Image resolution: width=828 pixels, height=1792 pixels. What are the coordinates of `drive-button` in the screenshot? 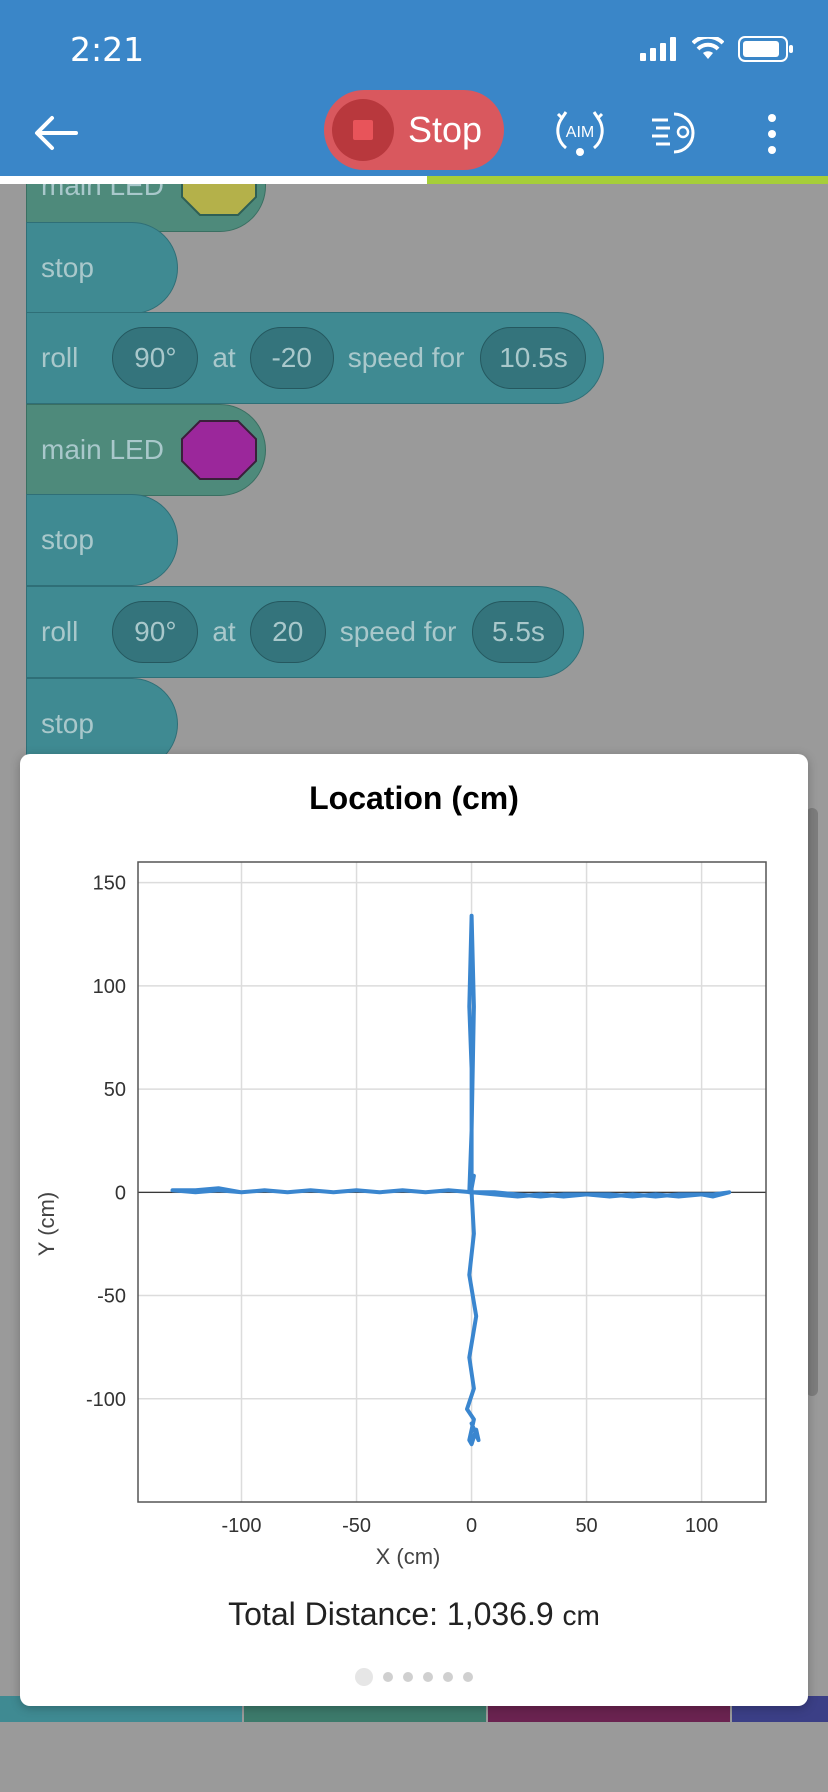 It's located at (676, 133).